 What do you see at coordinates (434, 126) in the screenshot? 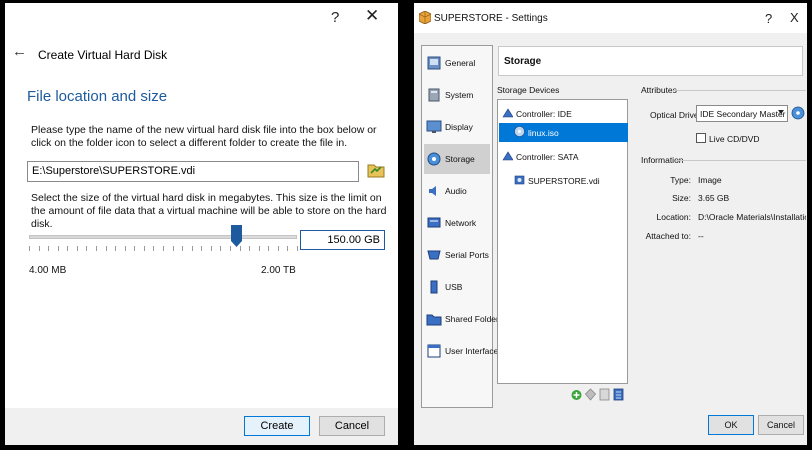
I see `display-icon` at bounding box center [434, 126].